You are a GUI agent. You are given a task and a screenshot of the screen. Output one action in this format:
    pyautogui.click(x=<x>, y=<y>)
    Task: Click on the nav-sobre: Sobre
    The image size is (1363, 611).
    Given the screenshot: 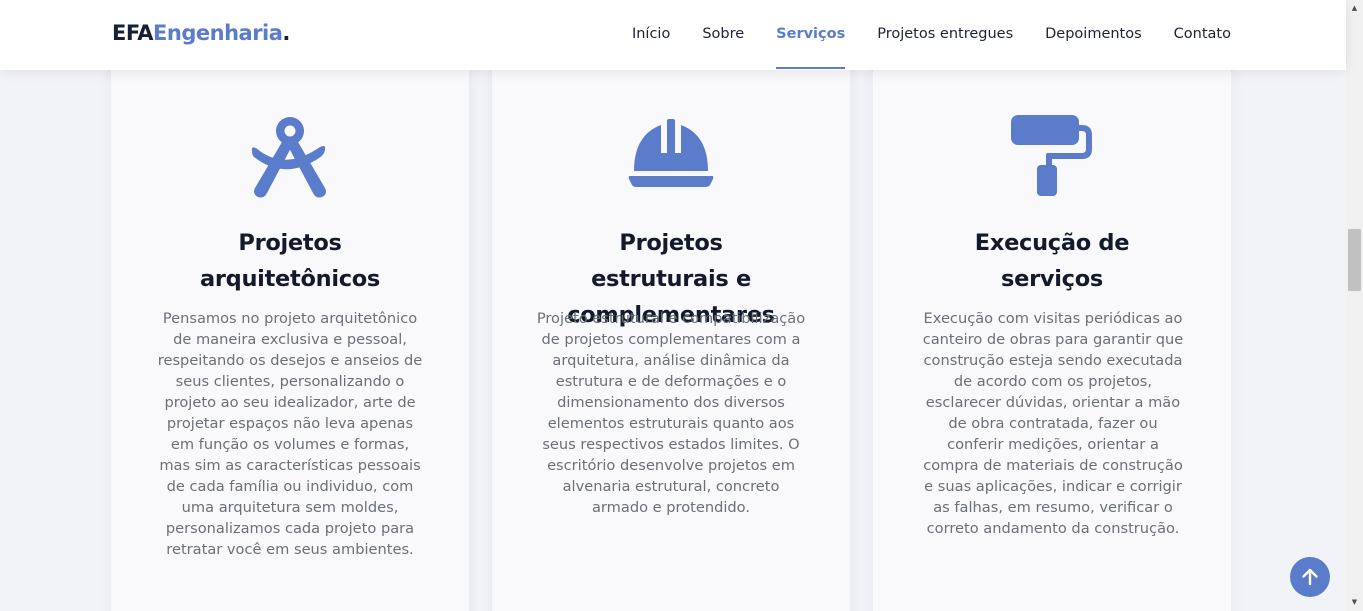 What is the action you would take?
    pyautogui.click(x=723, y=35)
    